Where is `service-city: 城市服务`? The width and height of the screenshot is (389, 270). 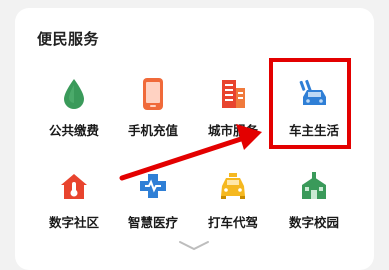
service-city: 城市服务 is located at coordinates (233, 108).